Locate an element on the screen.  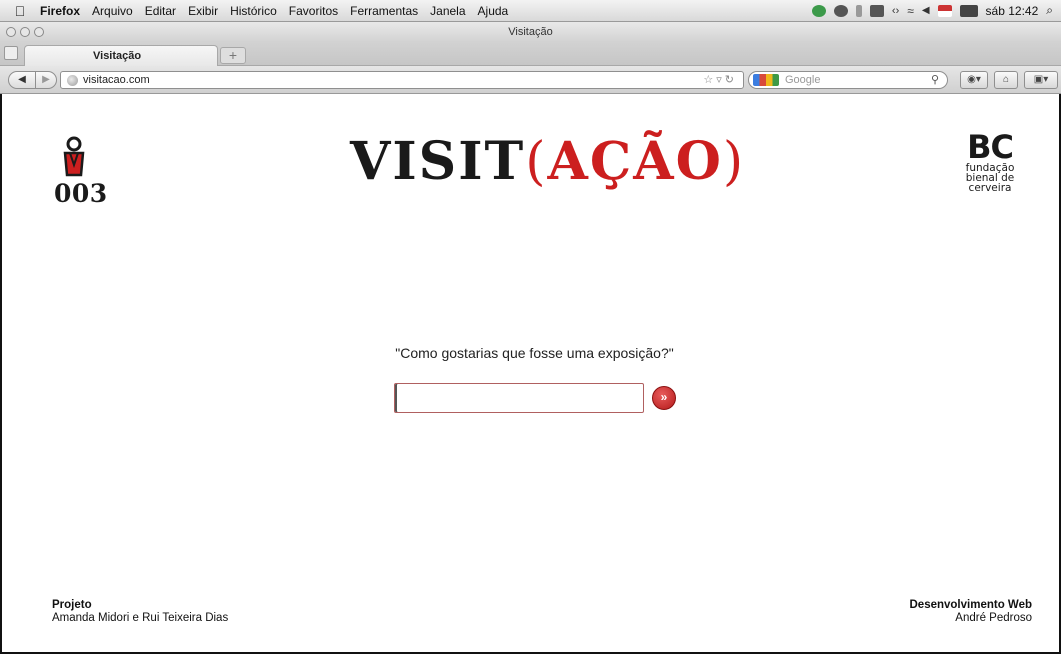
partner-mark: BC is located at coordinates (990, 147).